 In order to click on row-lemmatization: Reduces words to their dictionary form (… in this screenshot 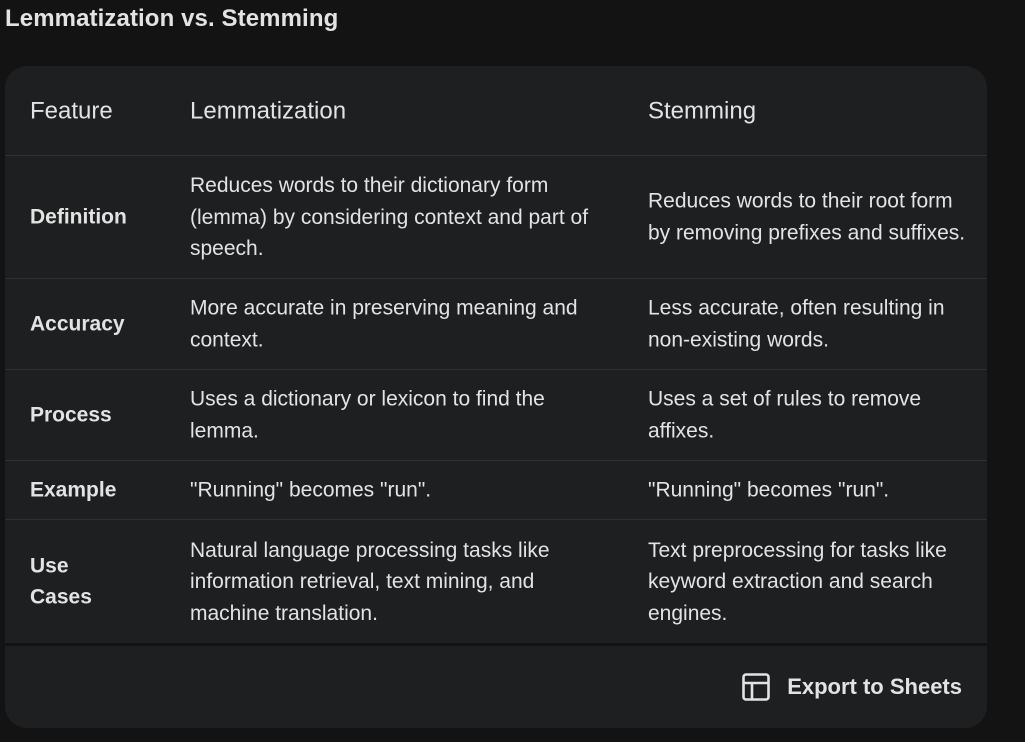, I will do `click(389, 216)`.